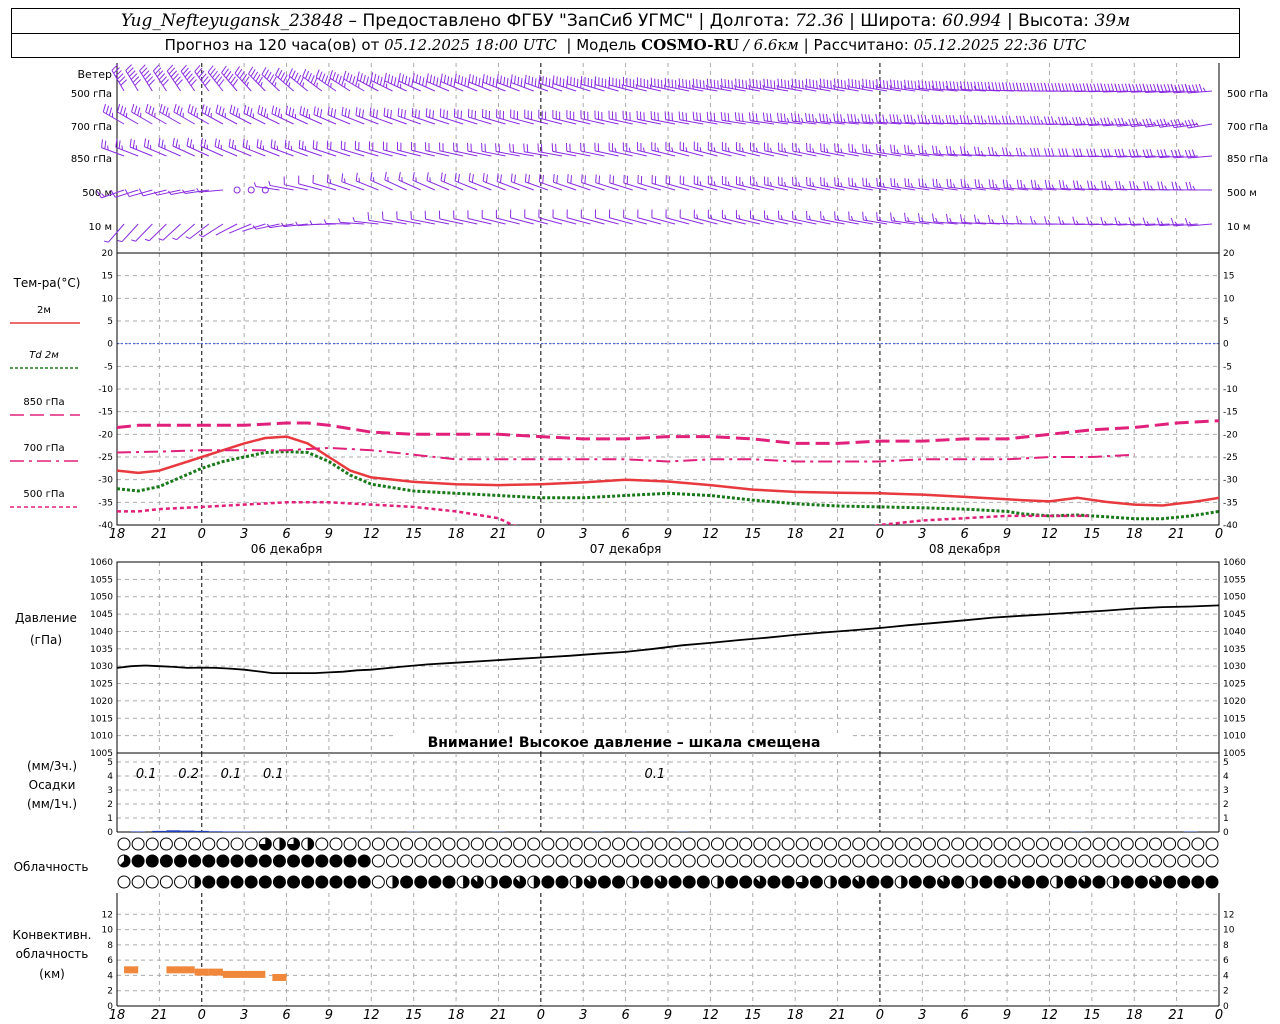 The height and width of the screenshot is (1024, 1280). What do you see at coordinates (52, 954) in the screenshot?
I see `convective-label-2: облачность` at bounding box center [52, 954].